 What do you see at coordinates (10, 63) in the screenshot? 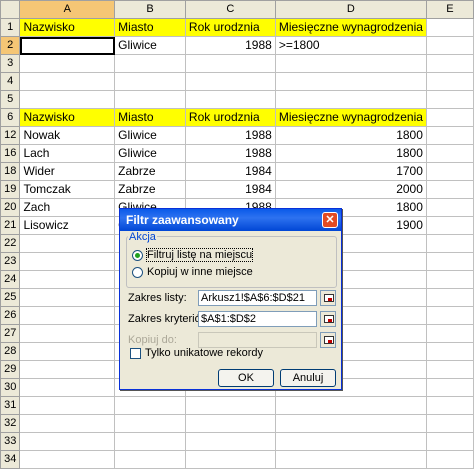
I see `row-header: 3` at bounding box center [10, 63].